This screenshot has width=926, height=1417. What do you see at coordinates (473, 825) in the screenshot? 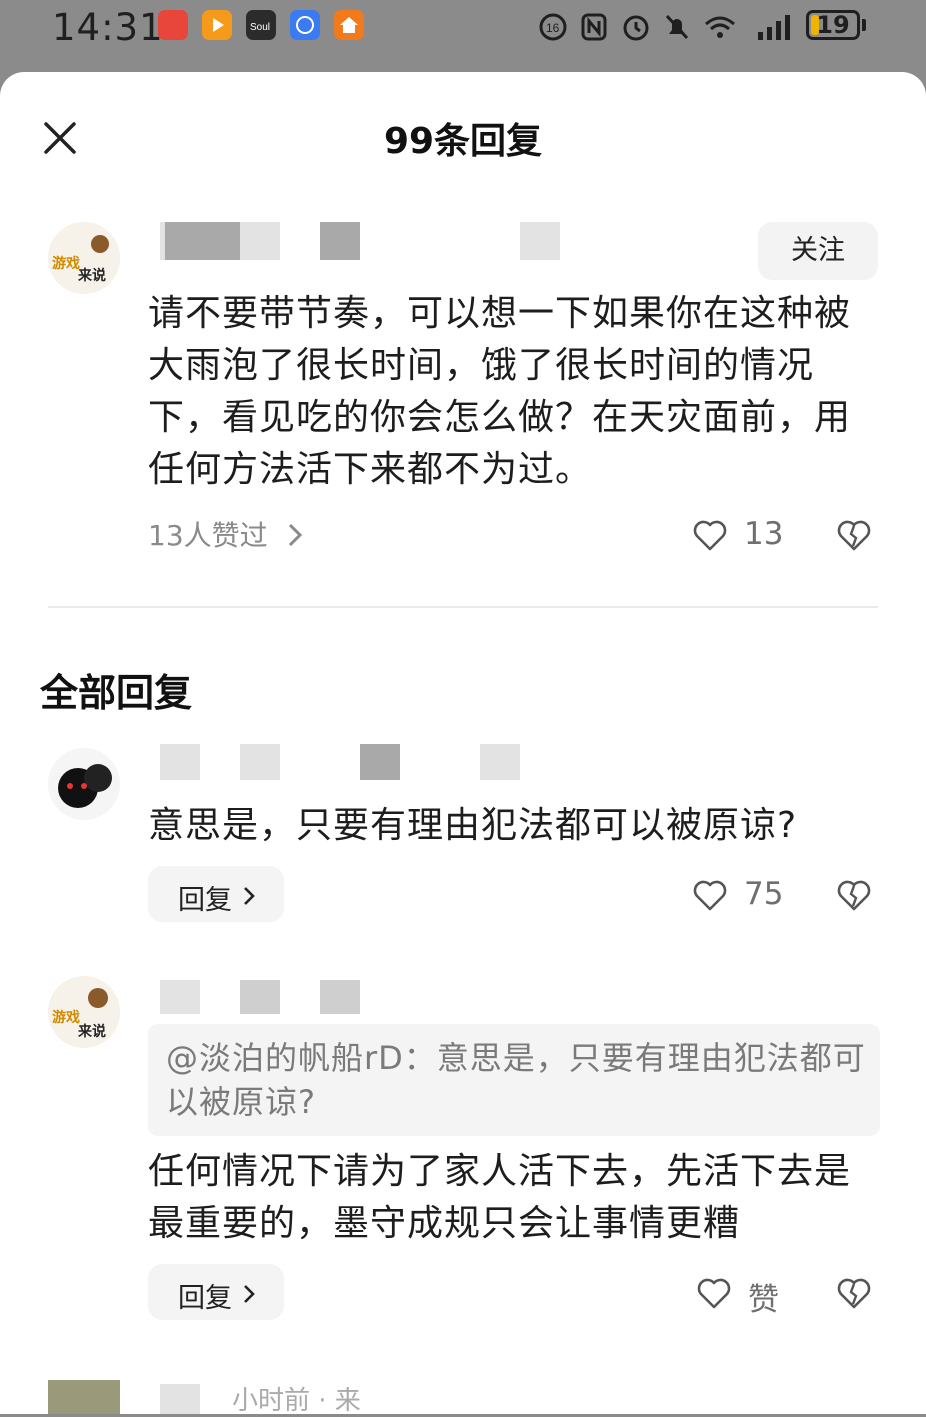
I see `reply-text: 意思是，只要有理由犯法都可以被原谅?` at bounding box center [473, 825].